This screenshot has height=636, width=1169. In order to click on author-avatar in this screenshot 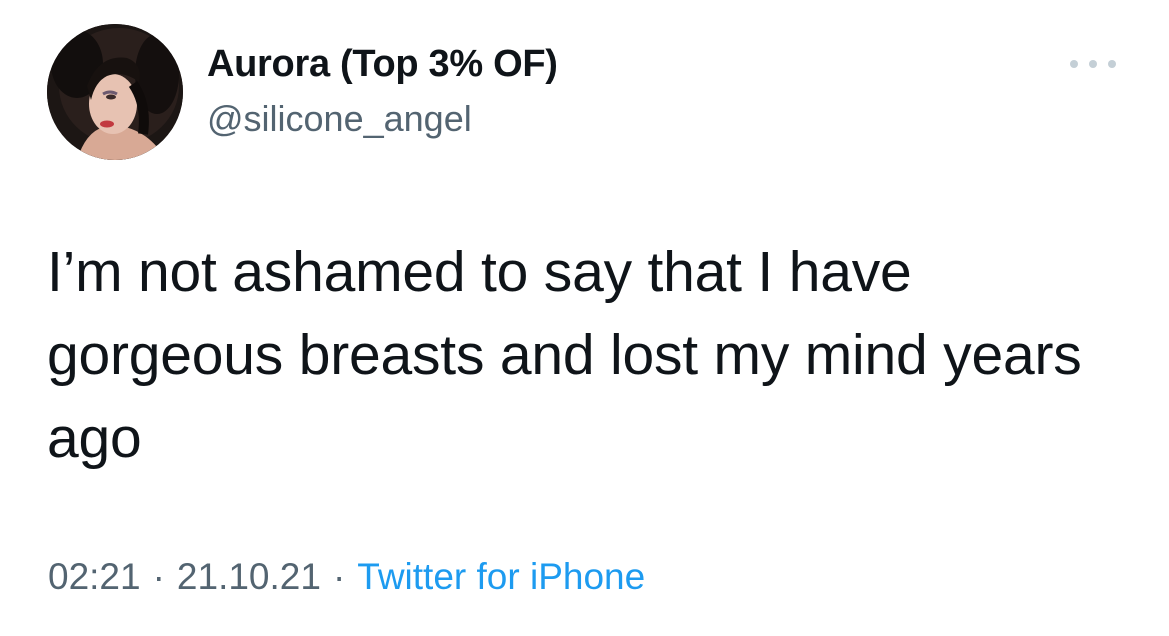, I will do `click(115, 92)`.